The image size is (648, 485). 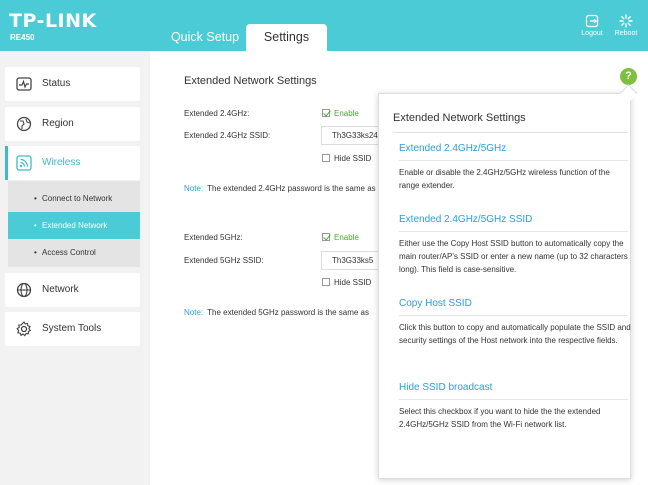 I want to click on extended-24ghz-ssid-label: Extended 2.4GHz SSID:, so click(x=227, y=135).